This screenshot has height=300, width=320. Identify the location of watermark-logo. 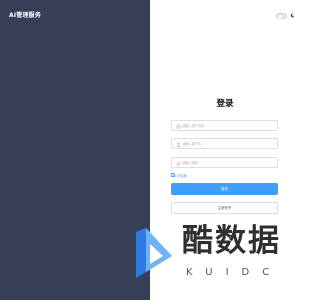
(154, 253).